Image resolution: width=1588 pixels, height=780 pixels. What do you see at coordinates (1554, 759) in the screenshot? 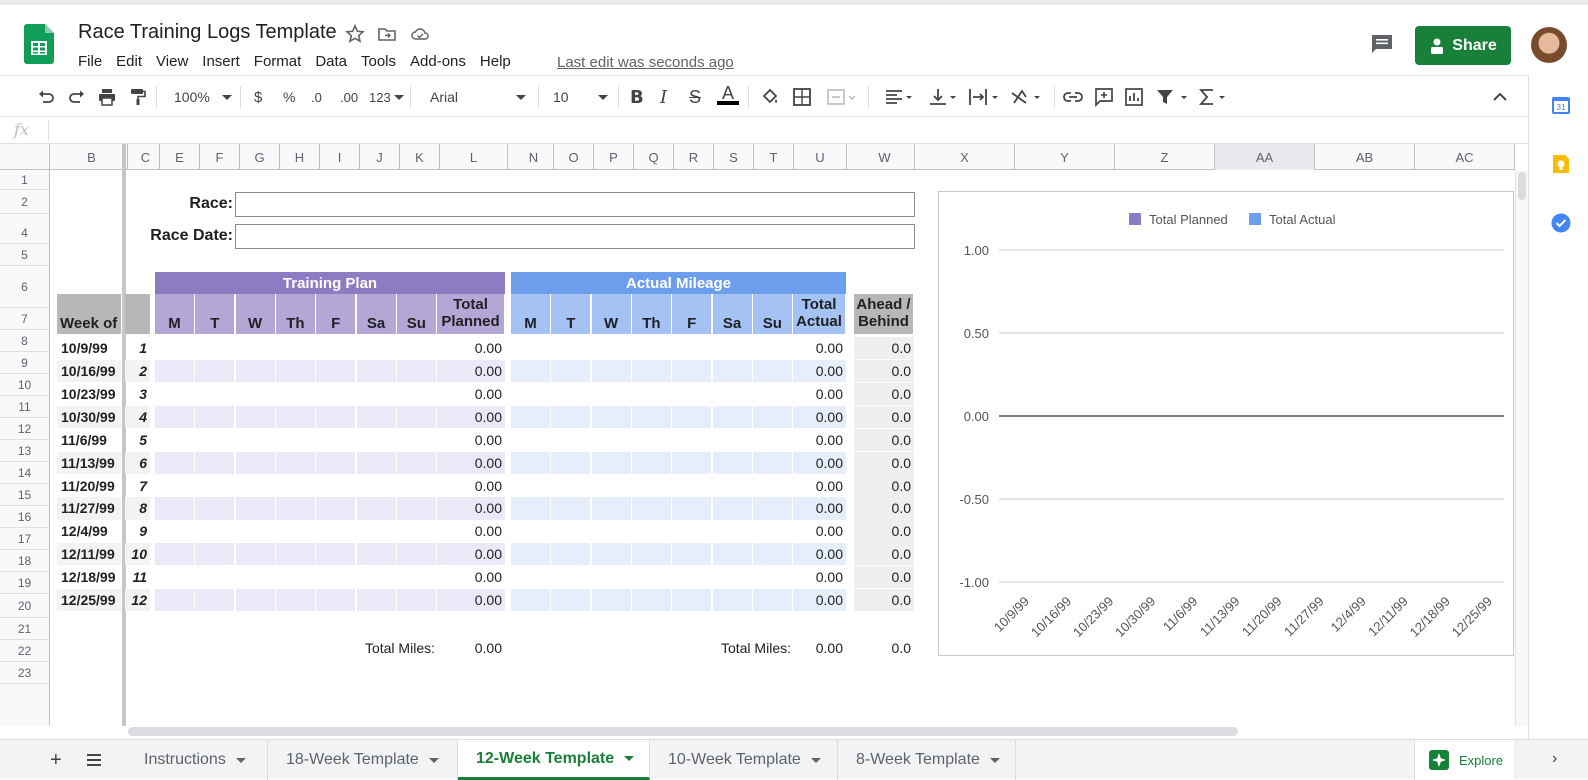
I see `expand-side-panel-icon: ›` at bounding box center [1554, 759].